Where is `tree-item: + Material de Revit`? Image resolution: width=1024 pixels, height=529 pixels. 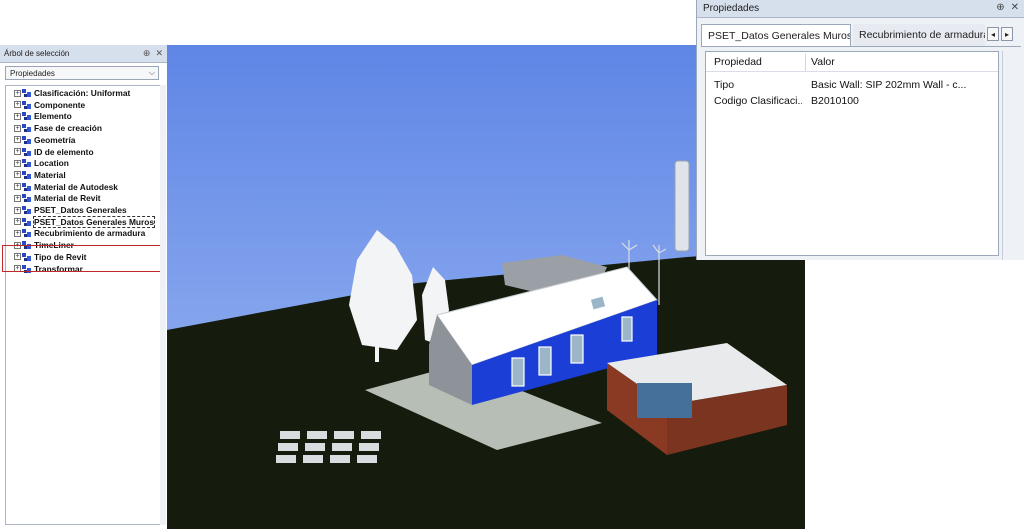 tree-item: + Material de Revit is located at coordinates (57, 198).